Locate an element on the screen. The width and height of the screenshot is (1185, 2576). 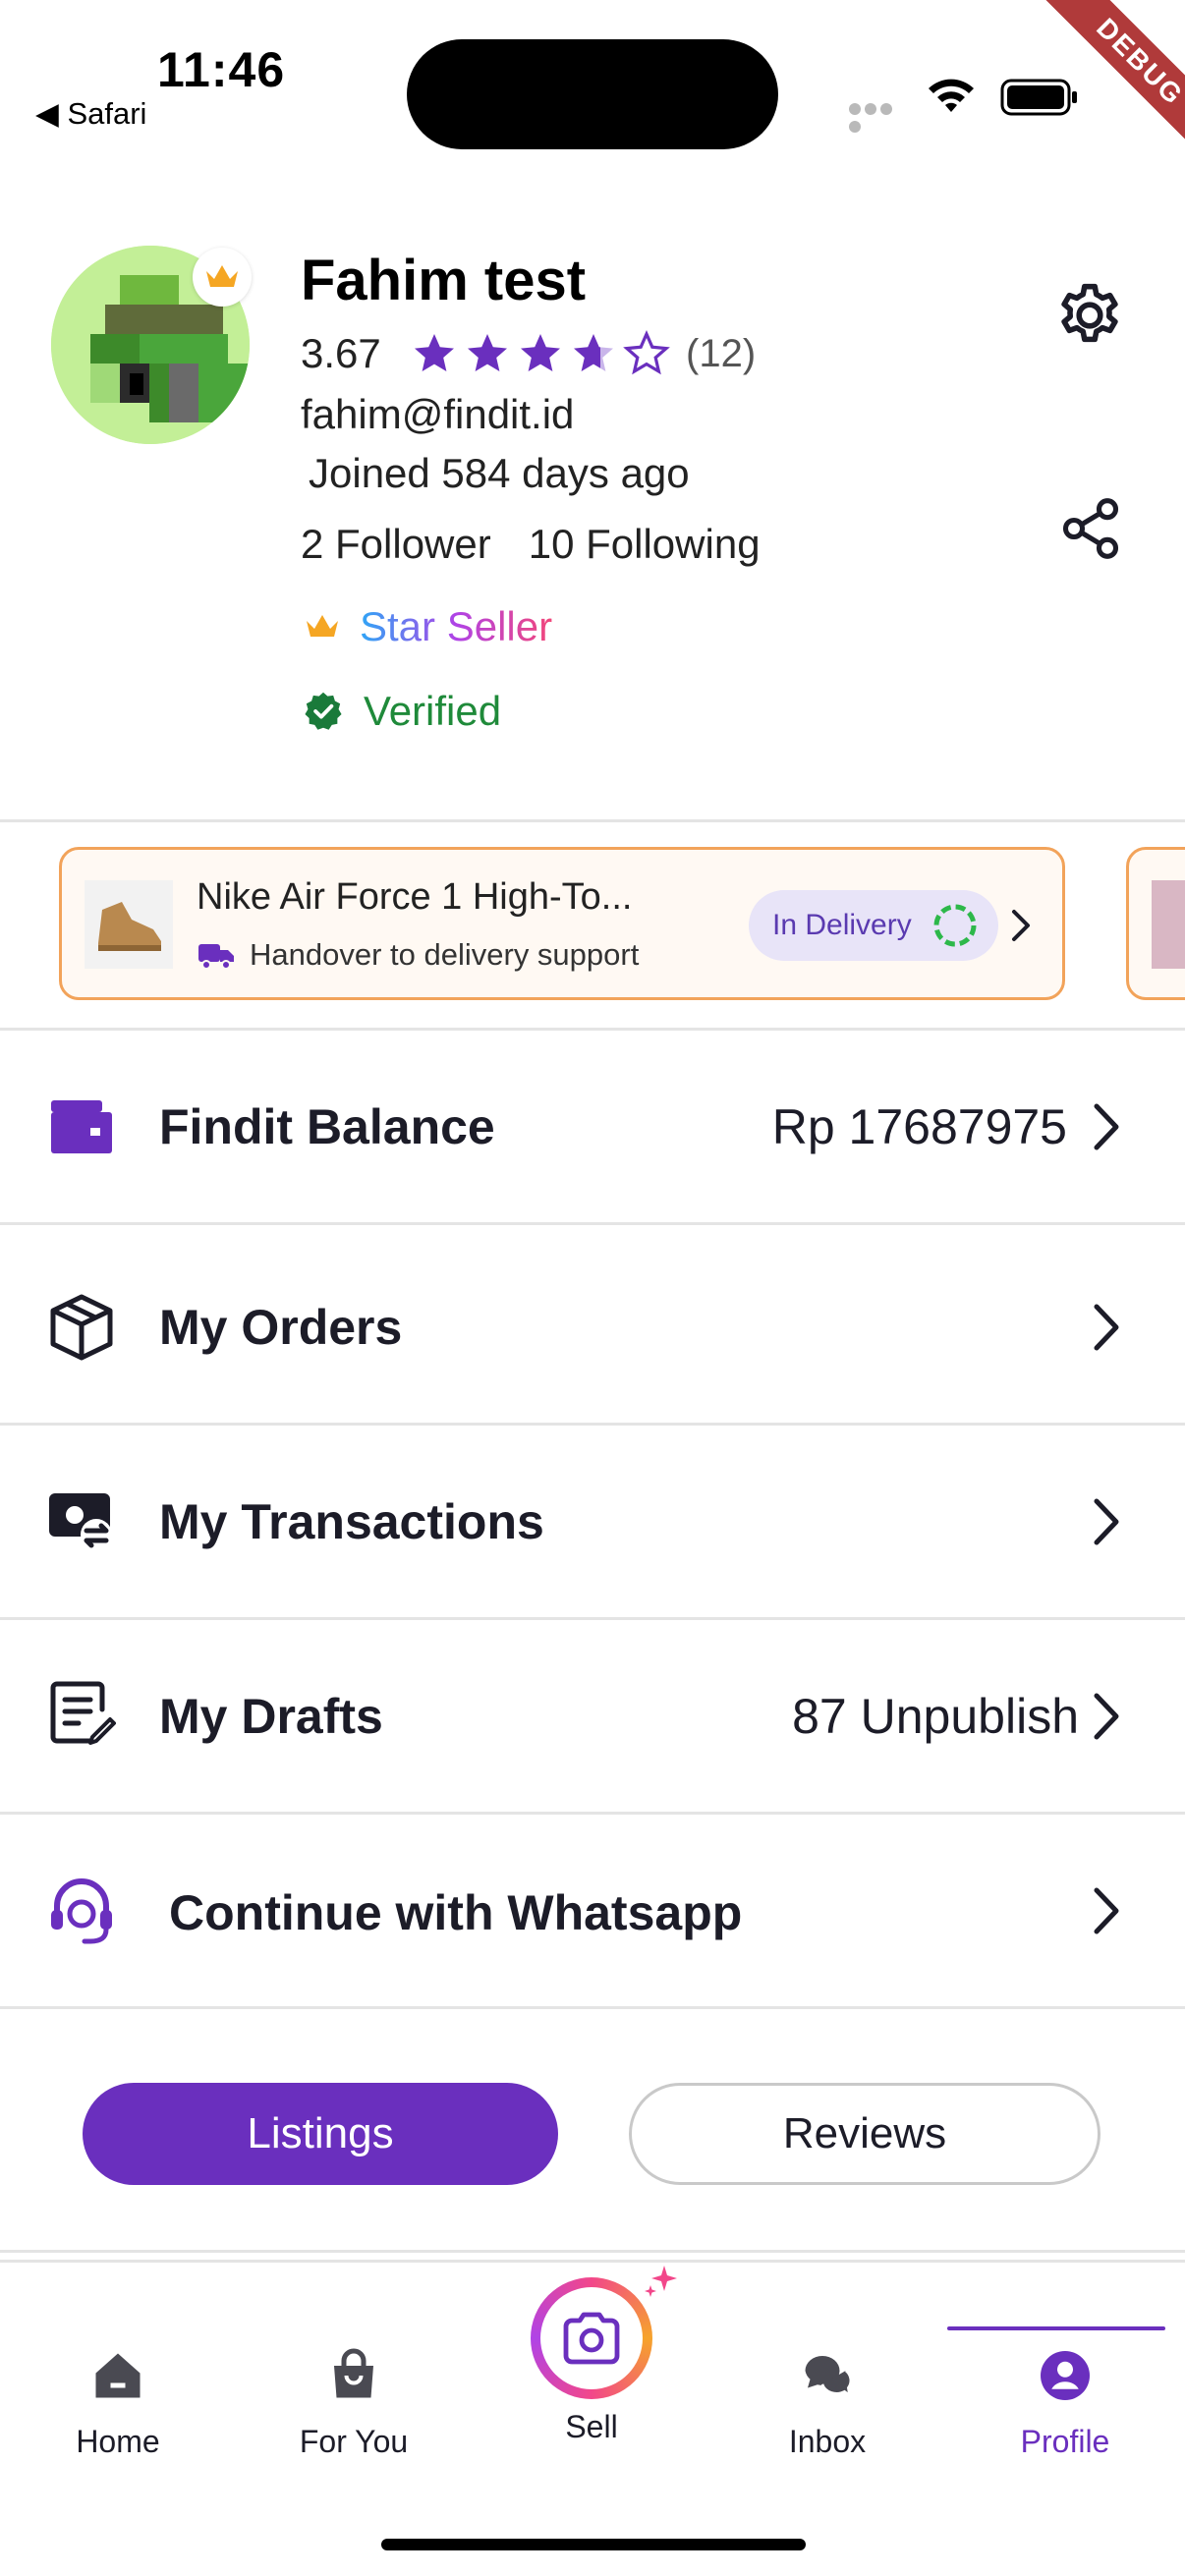
findit-balance-label: Findit Balance is located at coordinates (327, 1126).